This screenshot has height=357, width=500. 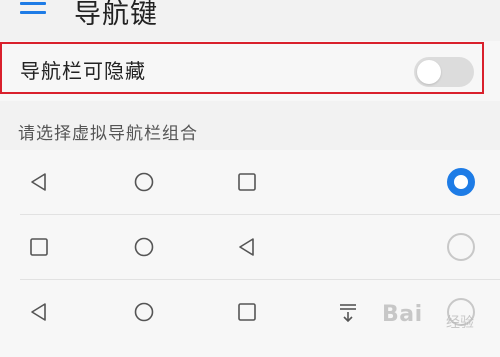 What do you see at coordinates (116, 15) in the screenshot?
I see `page-title: 导航键` at bounding box center [116, 15].